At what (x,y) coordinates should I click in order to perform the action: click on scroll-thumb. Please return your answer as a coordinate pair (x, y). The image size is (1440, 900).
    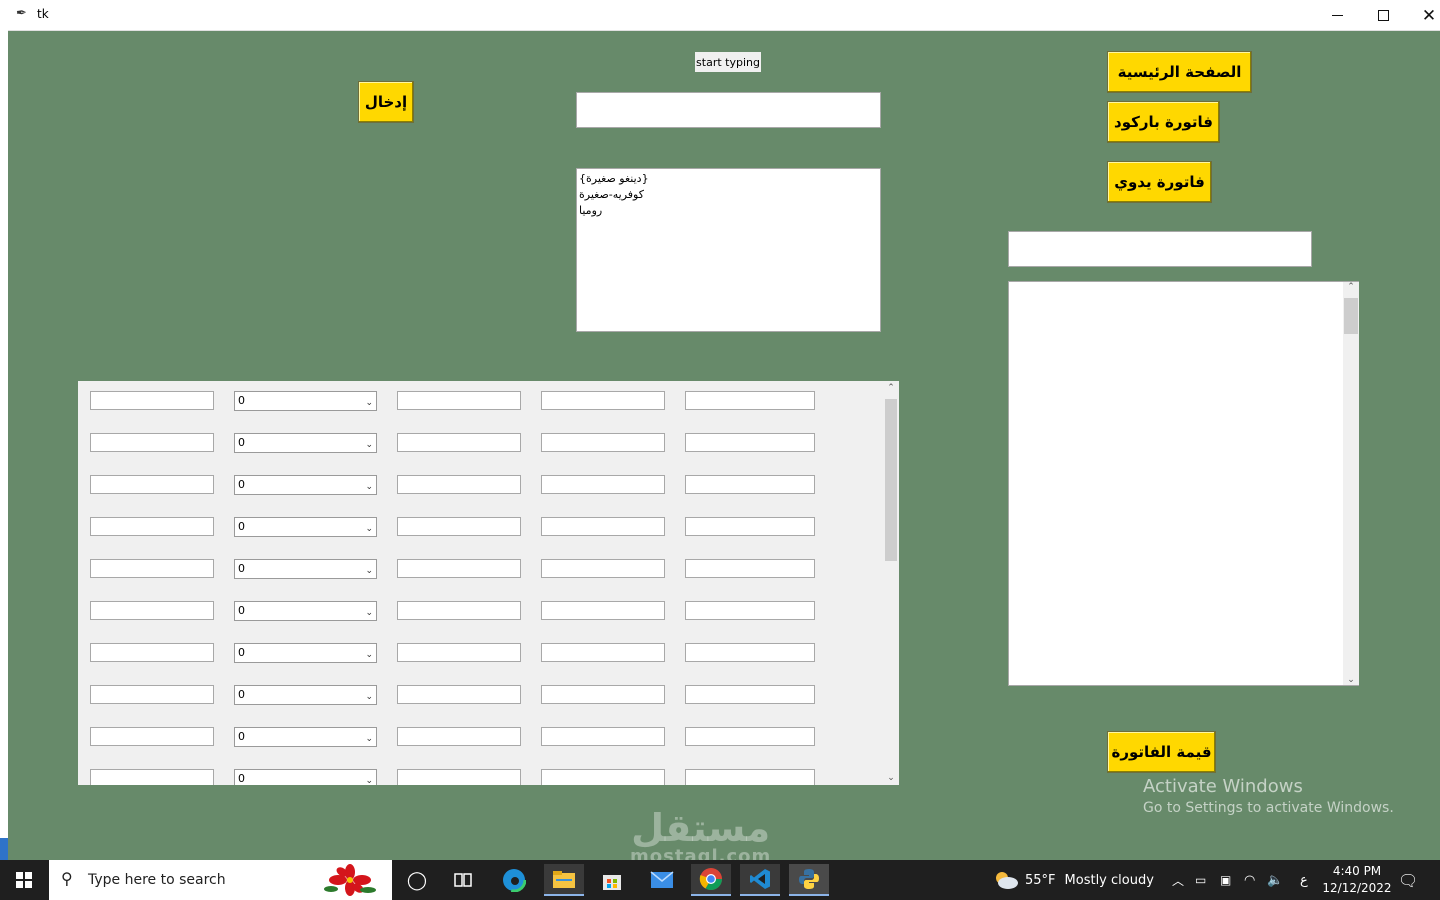
    Looking at the image, I should click on (1351, 316).